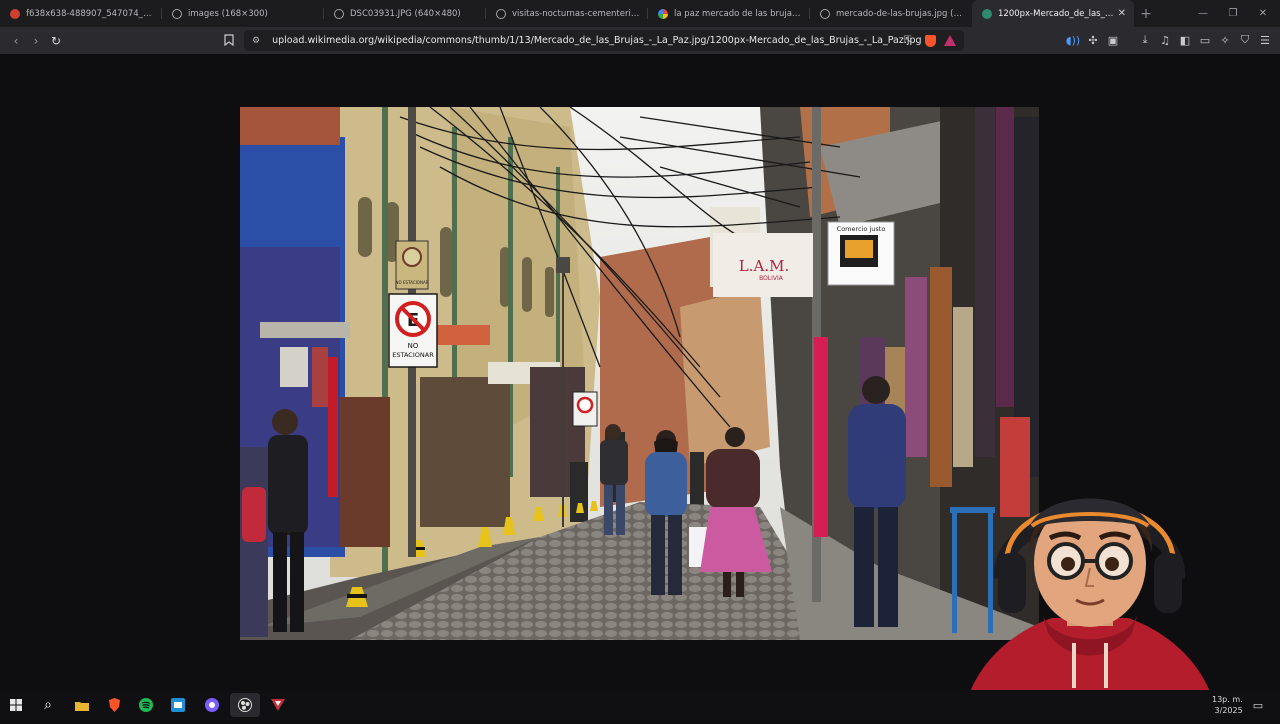  I want to click on brave-browser-icon, so click(114, 705).